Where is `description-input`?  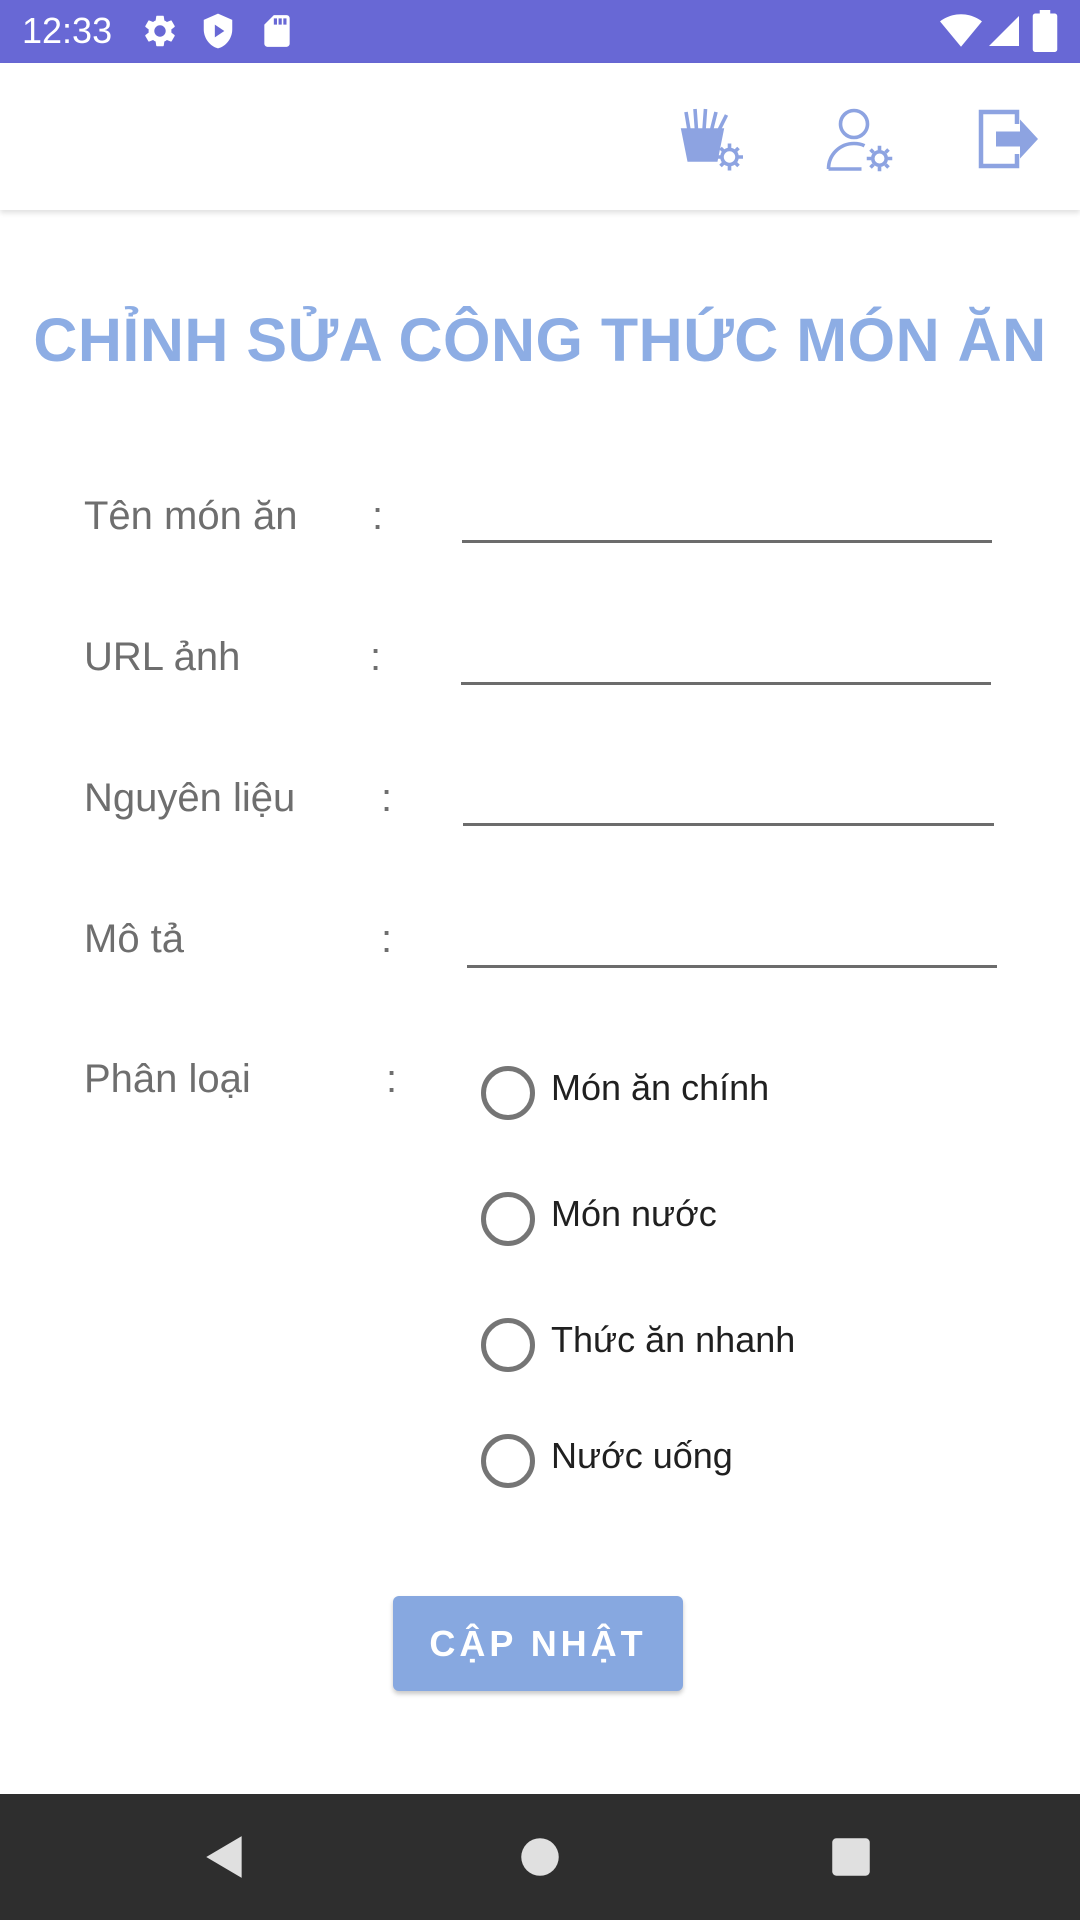
description-input is located at coordinates (732, 938).